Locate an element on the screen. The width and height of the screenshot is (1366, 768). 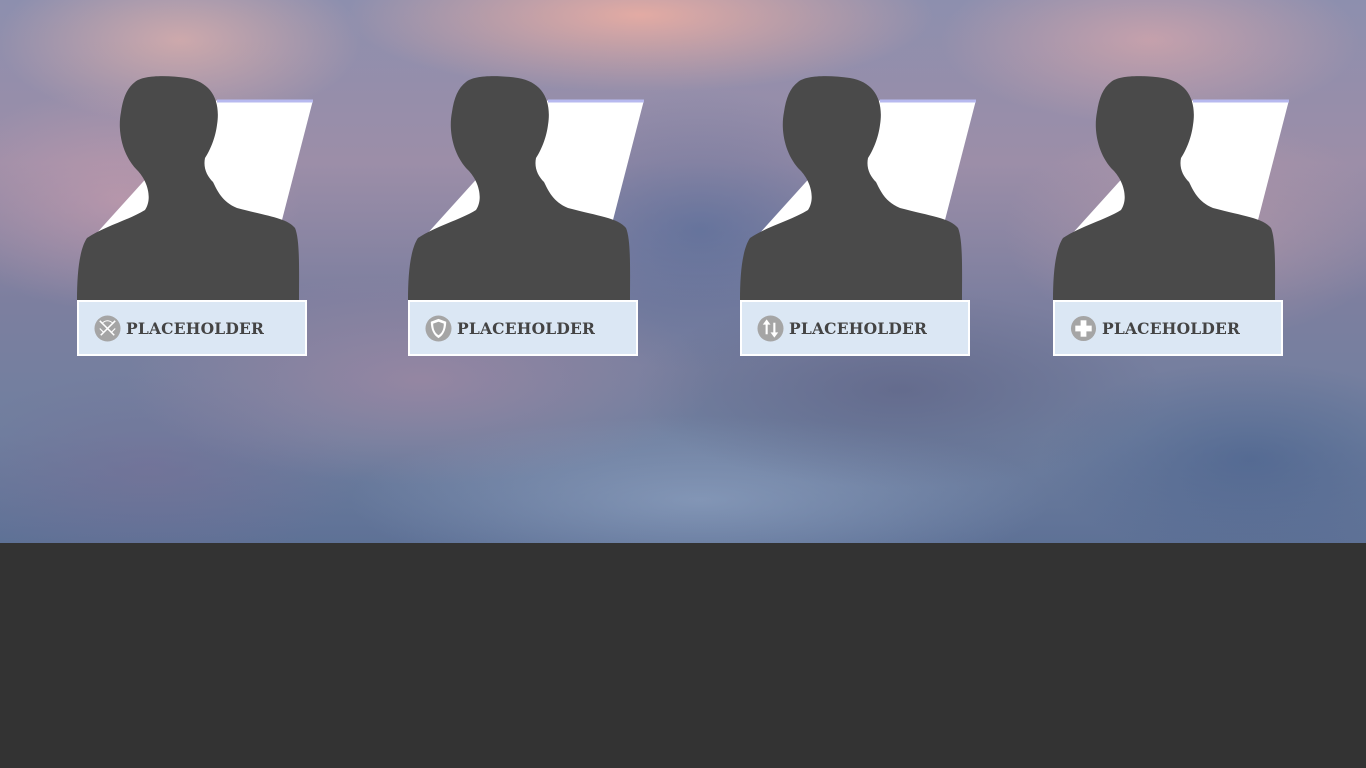
character-card-3: PLACEHOLDER is located at coordinates (860, 215).